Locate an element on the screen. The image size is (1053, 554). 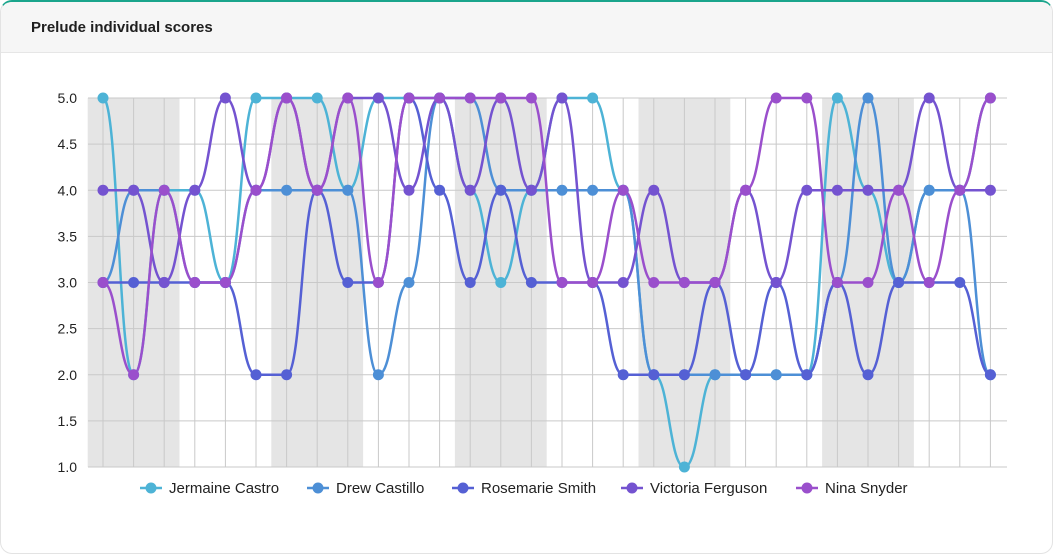
y-tick-label: 3.5 is located at coordinates (68, 236).